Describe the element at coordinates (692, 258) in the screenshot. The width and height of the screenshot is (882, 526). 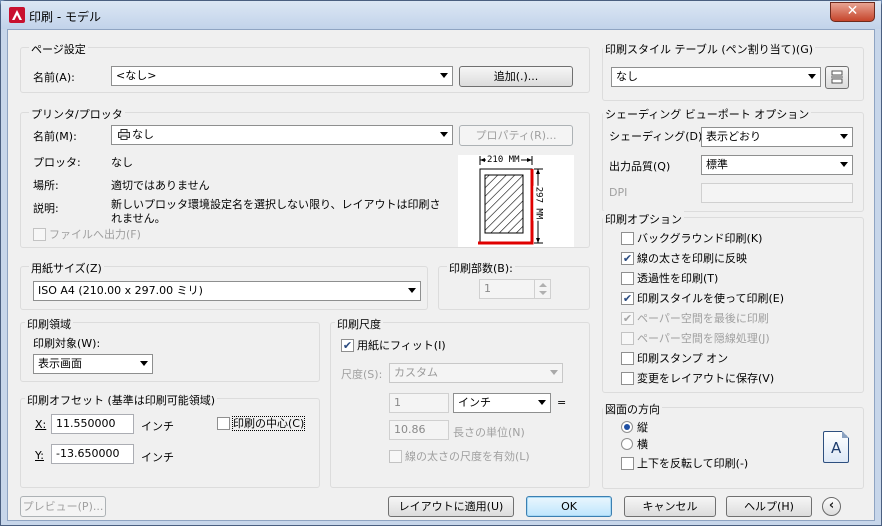
I see `plot-option-label: 線の太さを印刷に反映` at that location.